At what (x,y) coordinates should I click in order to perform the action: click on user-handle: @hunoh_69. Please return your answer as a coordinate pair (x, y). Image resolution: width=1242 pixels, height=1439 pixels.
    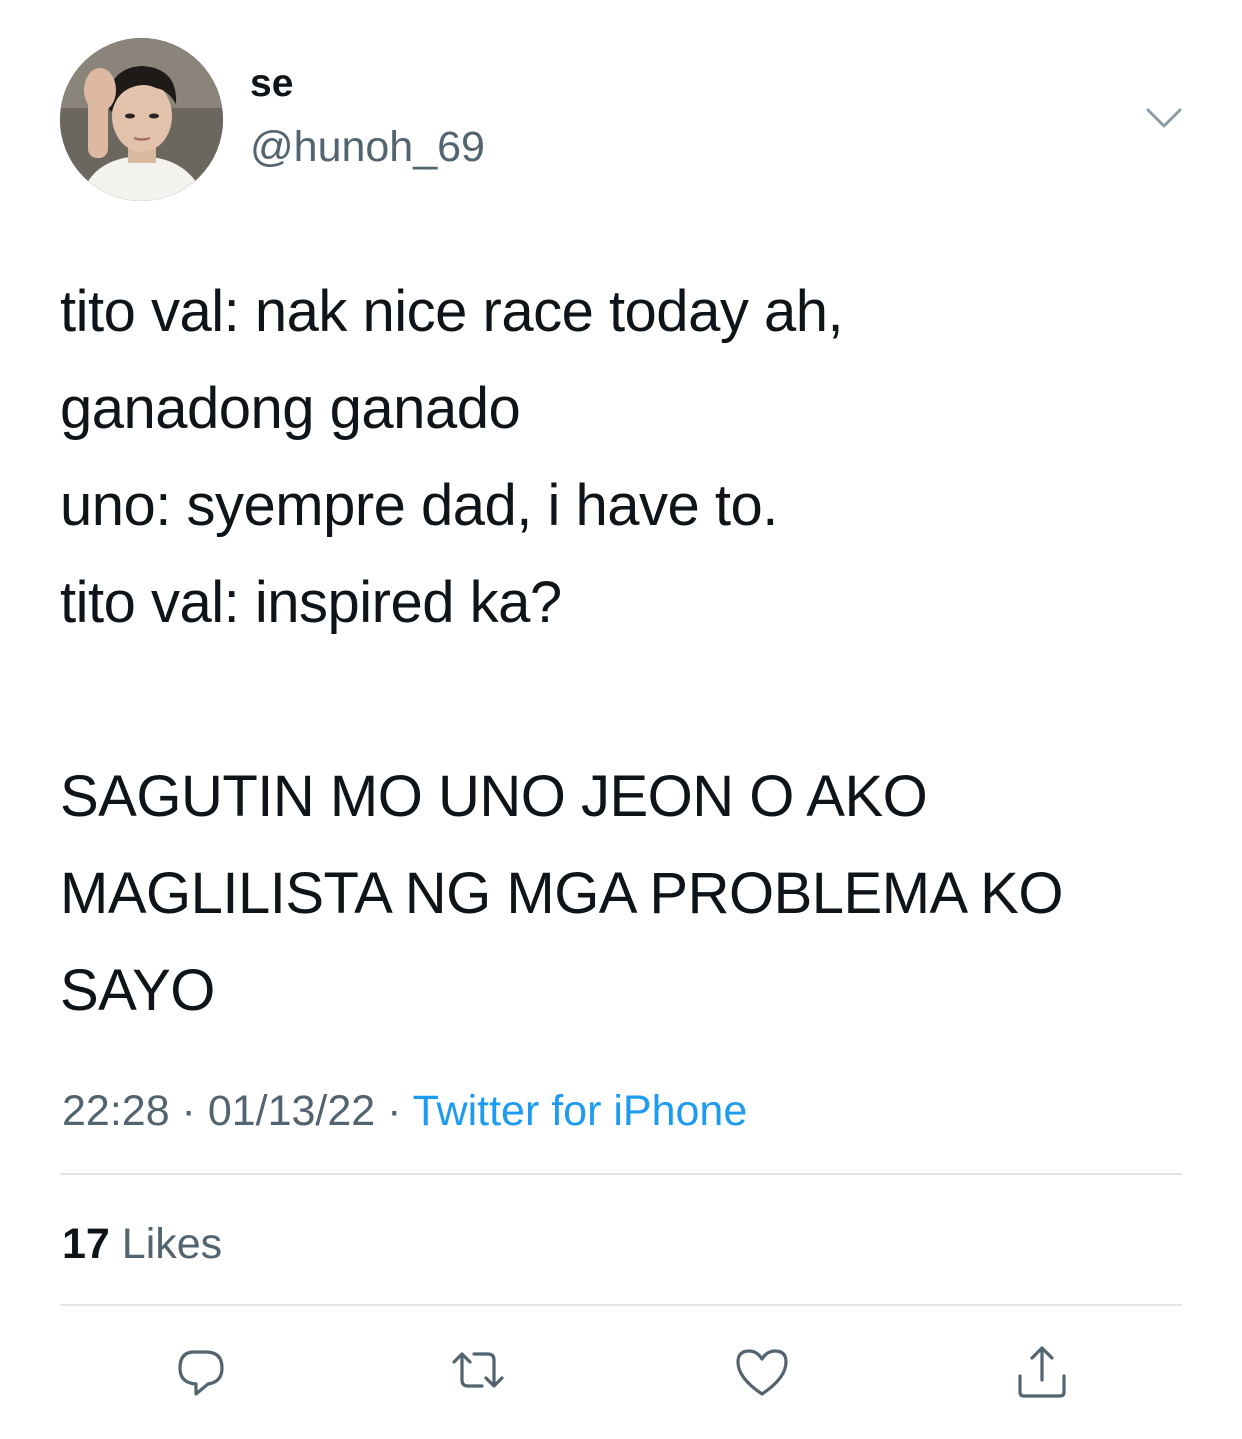
    Looking at the image, I should click on (367, 147).